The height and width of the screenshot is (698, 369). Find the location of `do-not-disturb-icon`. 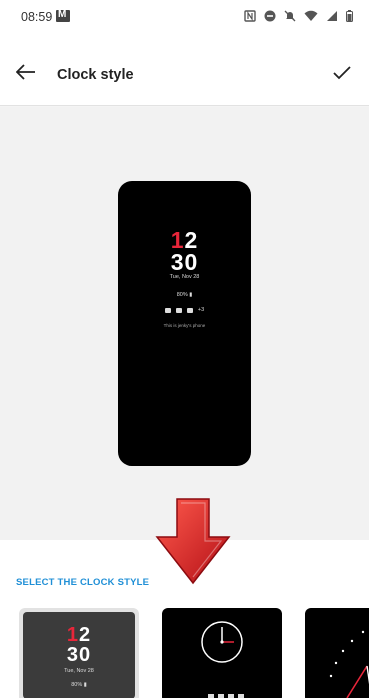

do-not-disturb-icon is located at coordinates (270, 16).